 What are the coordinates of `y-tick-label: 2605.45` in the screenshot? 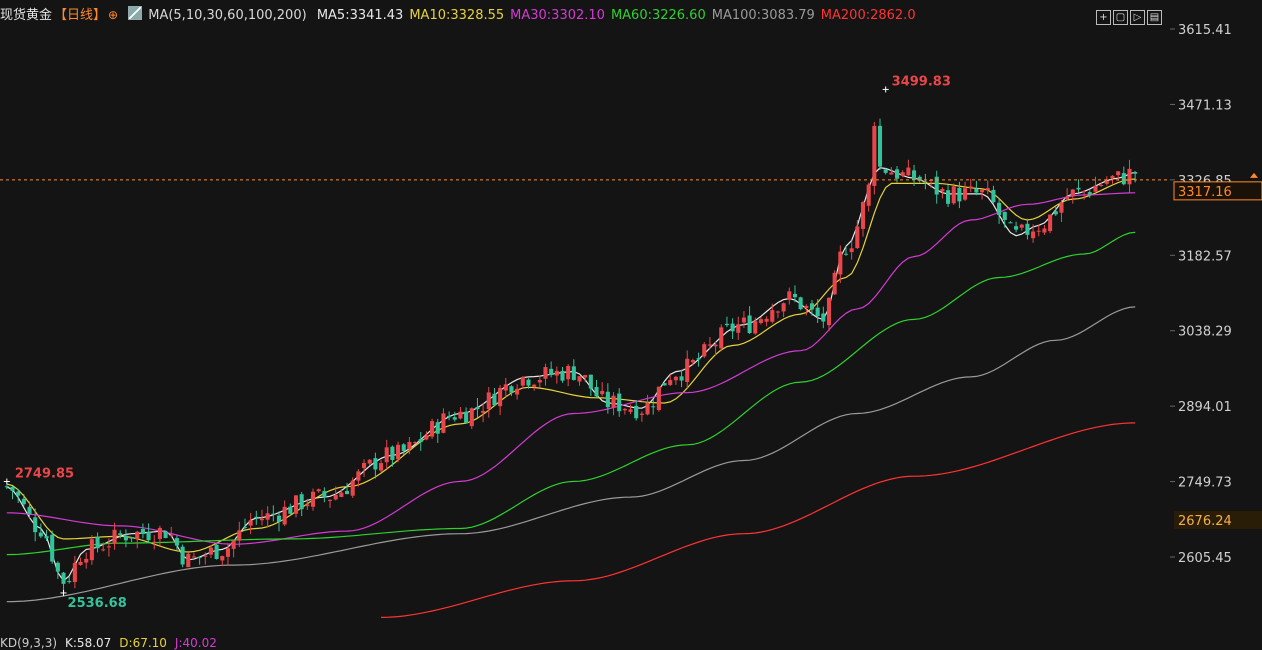 It's located at (1205, 558).